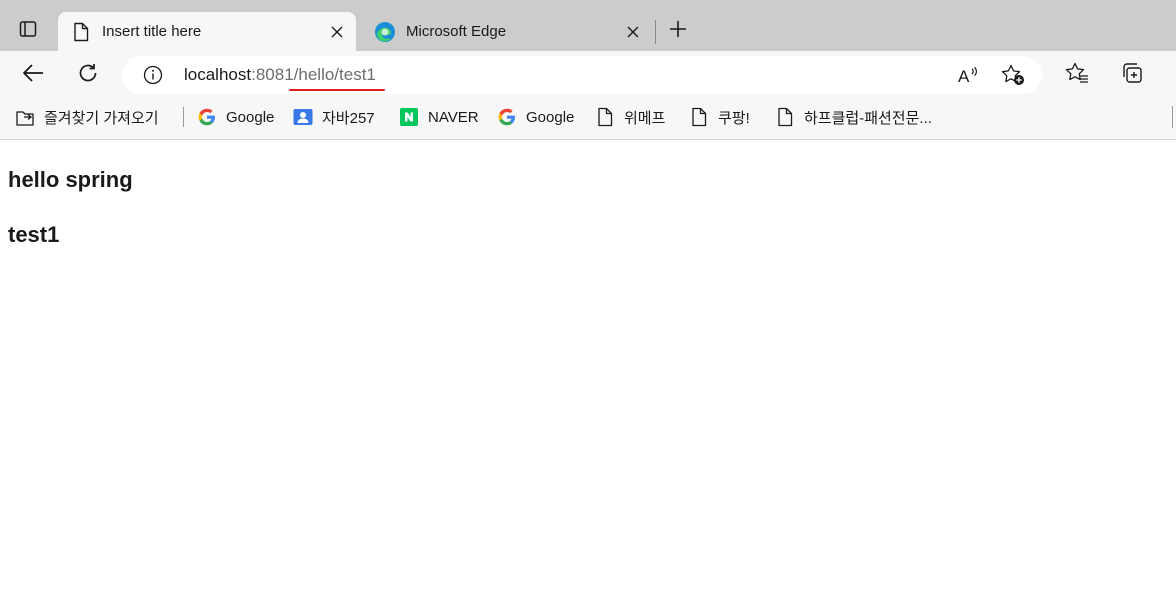 This screenshot has width=1176, height=608. I want to click on import-favorites-icon, so click(25, 117).